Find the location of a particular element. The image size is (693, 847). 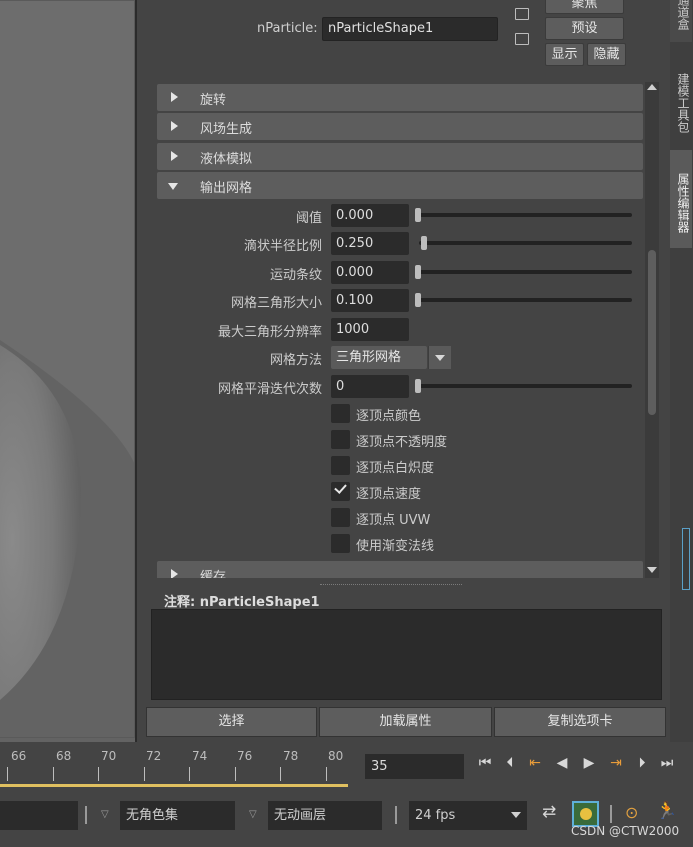

checkbox-label: 逐顶点速度 is located at coordinates (389, 494).